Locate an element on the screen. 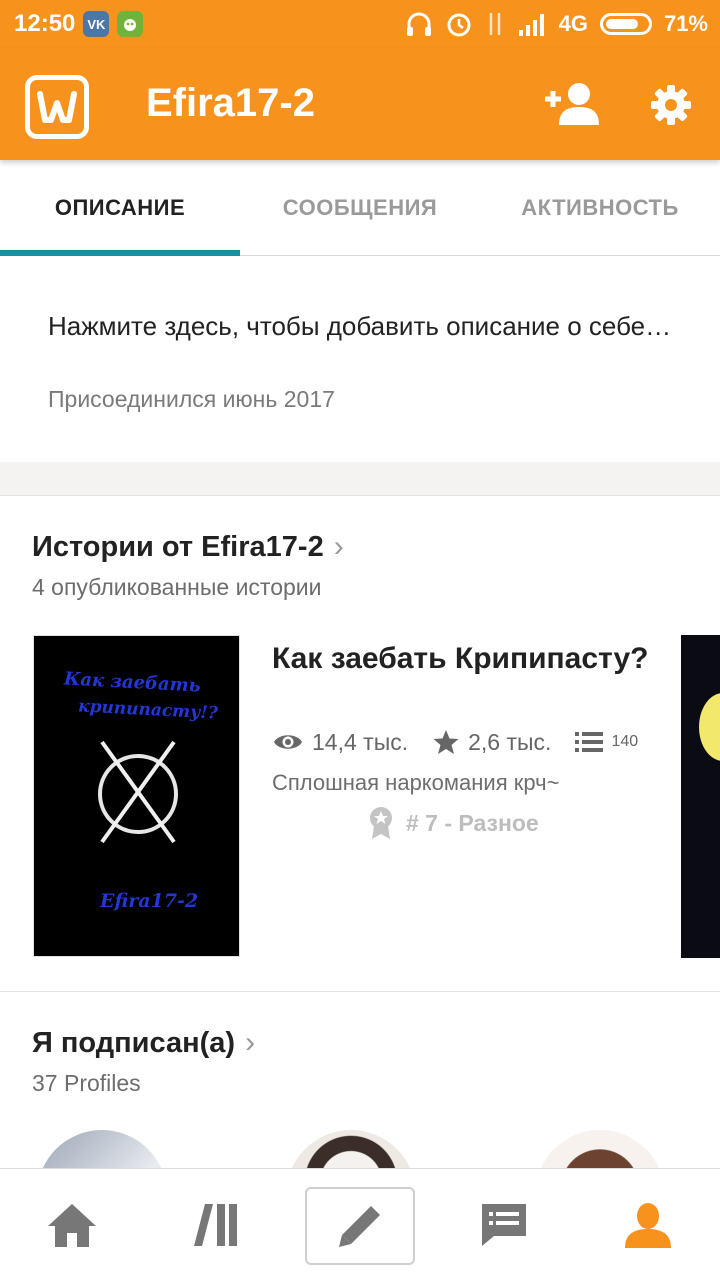  library-icon is located at coordinates (215, 1225).